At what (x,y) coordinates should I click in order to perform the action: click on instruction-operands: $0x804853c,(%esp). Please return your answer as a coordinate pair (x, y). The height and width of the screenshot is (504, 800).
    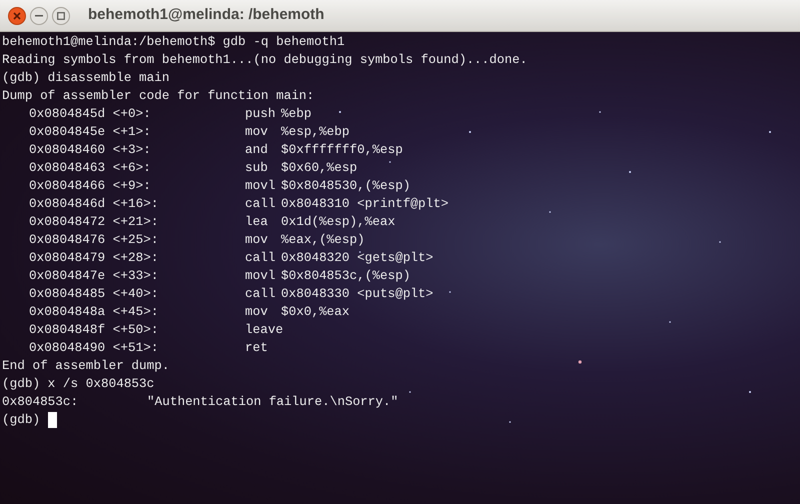
    Looking at the image, I should click on (345, 276).